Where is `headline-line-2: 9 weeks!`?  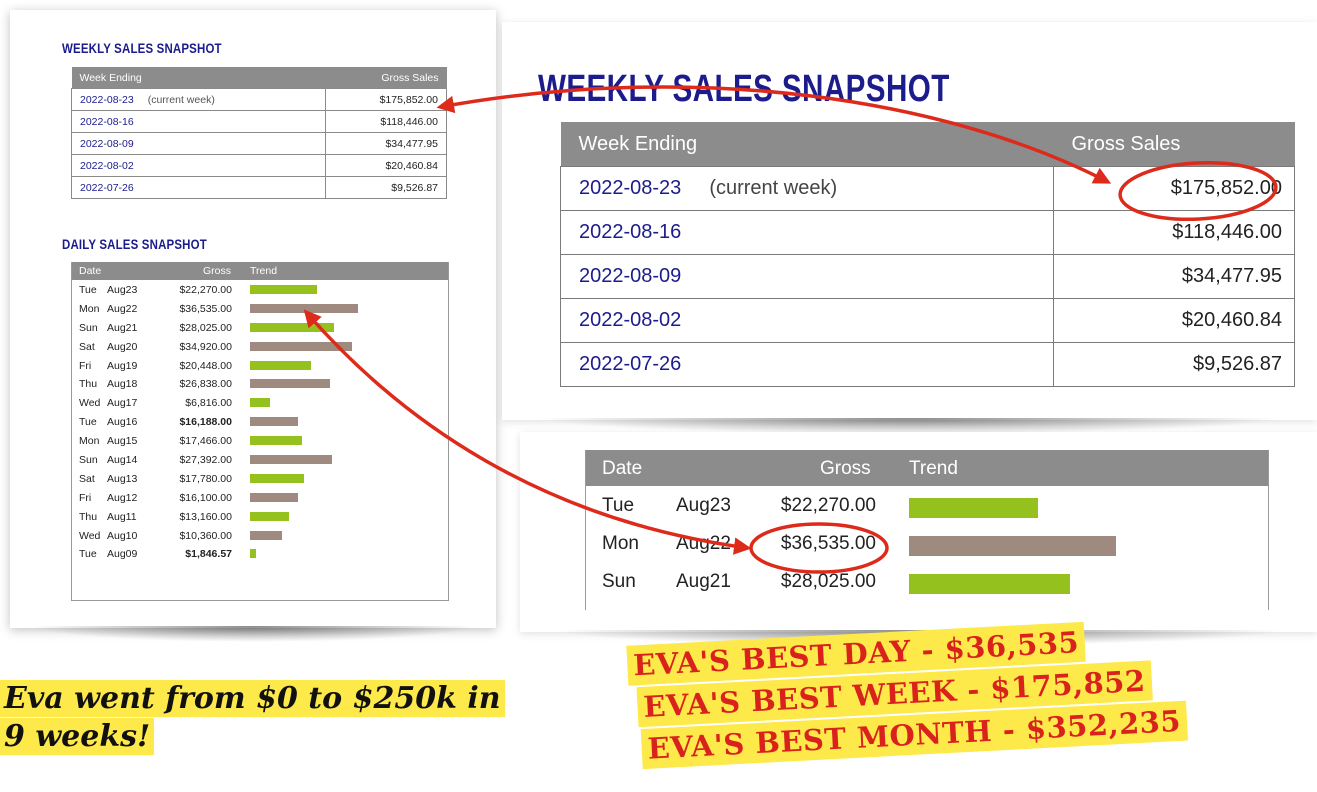
headline-line-2: 9 weeks! is located at coordinates (77, 736).